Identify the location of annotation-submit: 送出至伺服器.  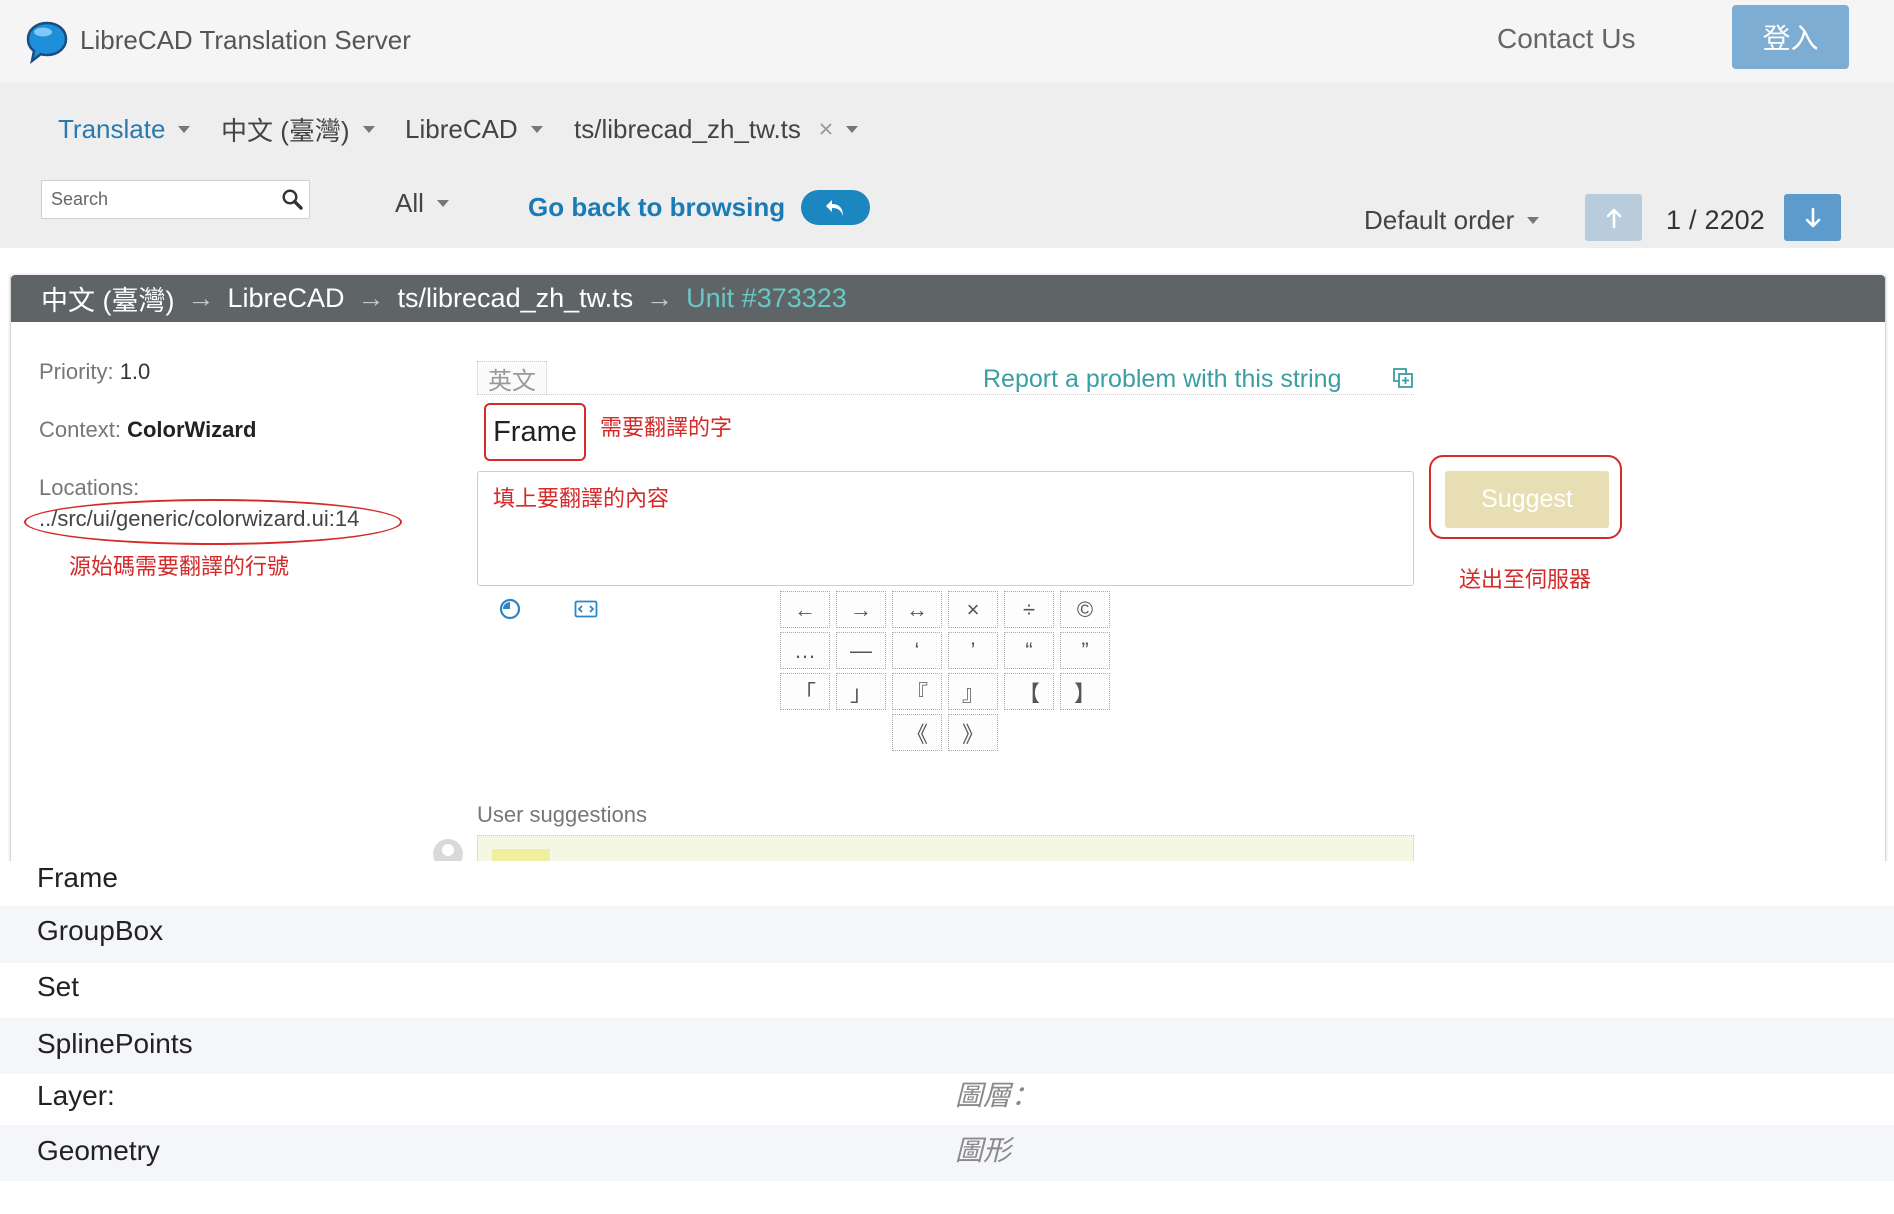
(1525, 580).